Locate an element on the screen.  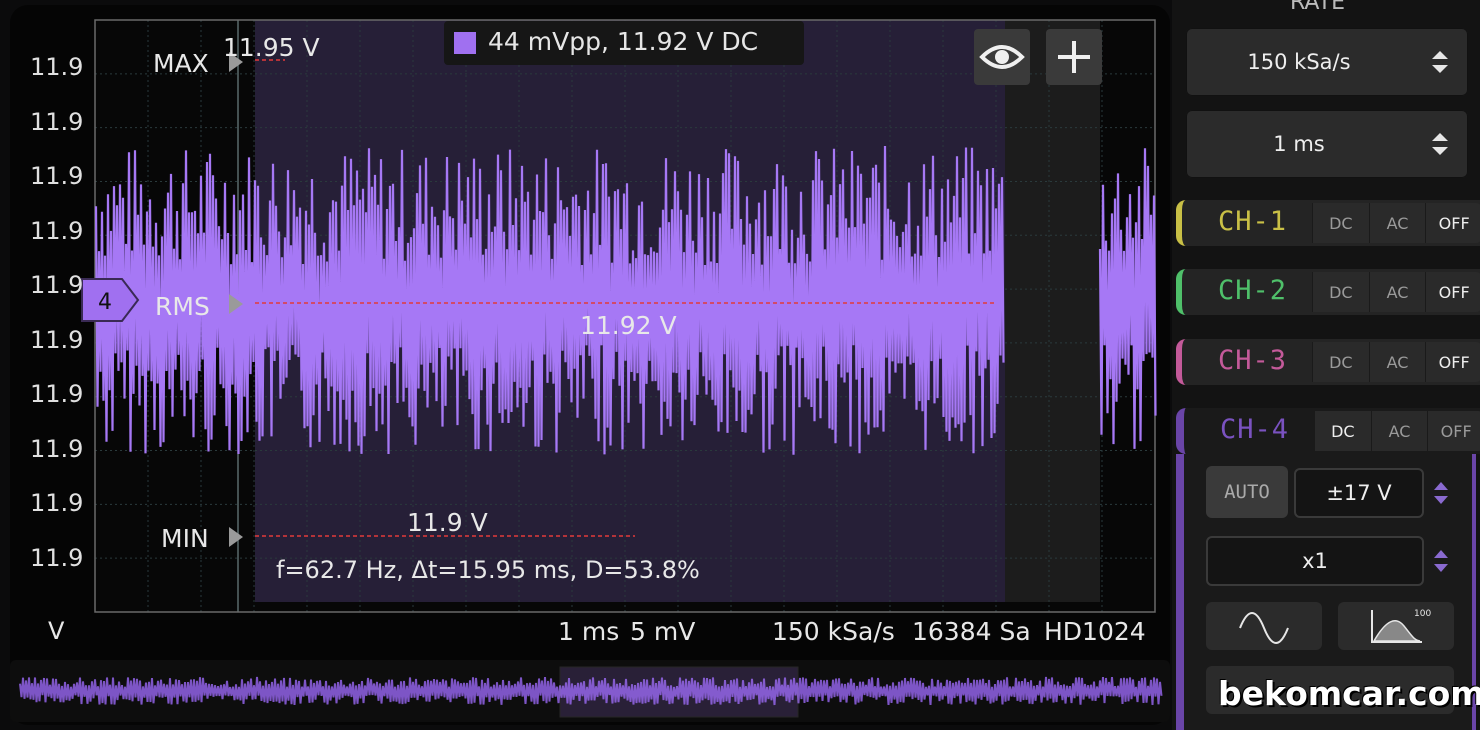
gap-region is located at coordinates (1052, 311).